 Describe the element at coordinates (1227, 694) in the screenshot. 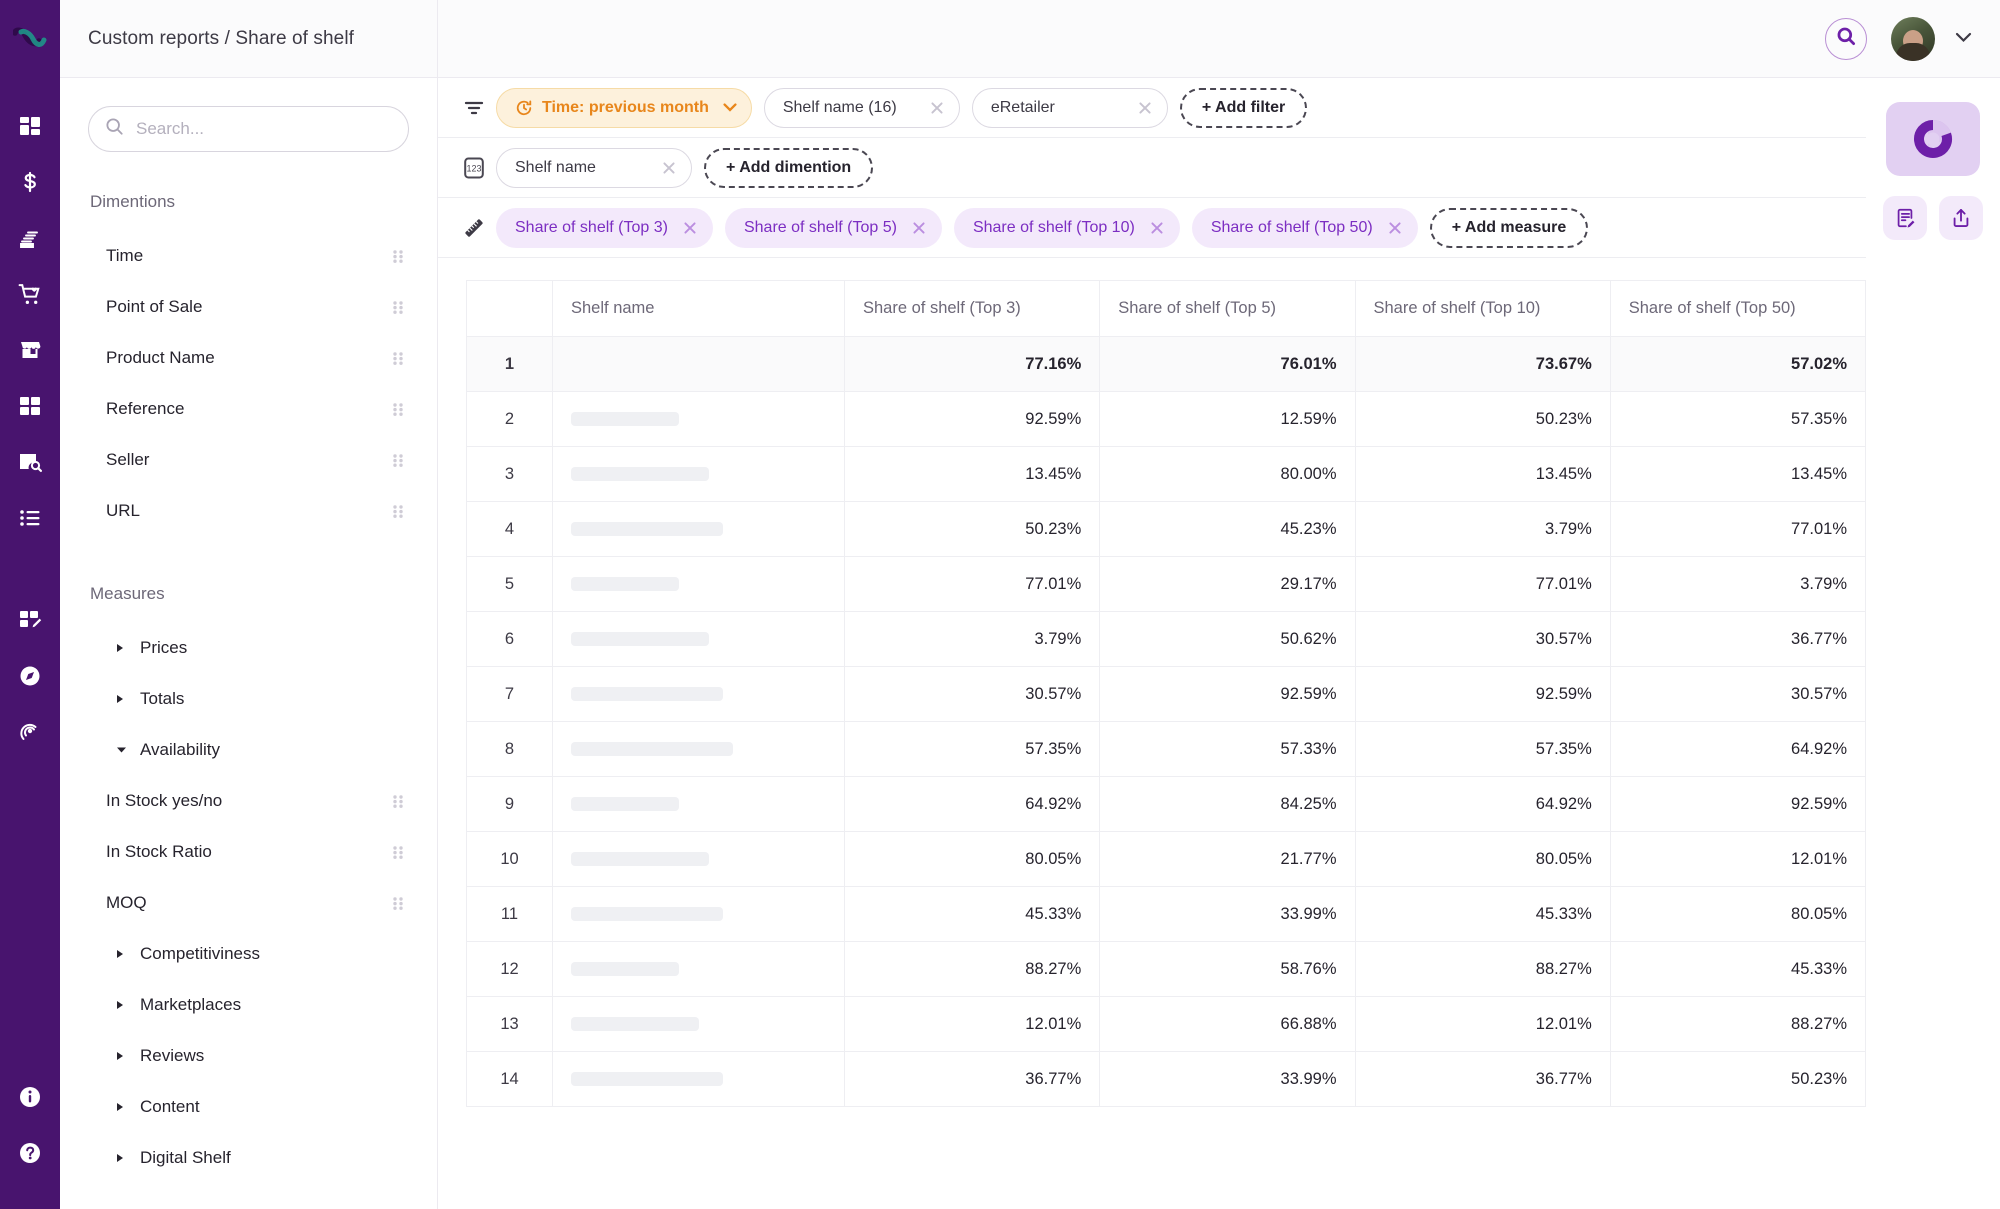

I see `cell-value: 92.59%` at that location.